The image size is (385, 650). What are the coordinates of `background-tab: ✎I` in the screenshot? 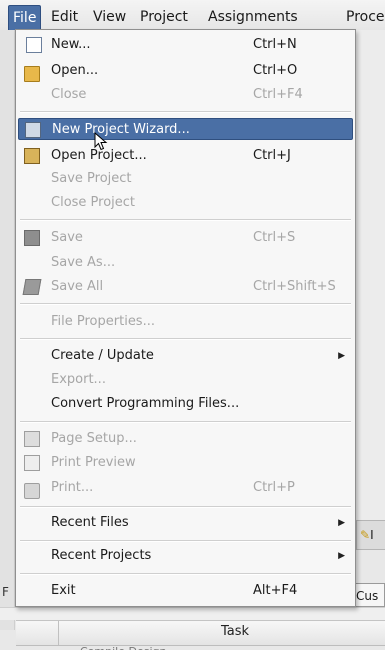 It's located at (370, 535).